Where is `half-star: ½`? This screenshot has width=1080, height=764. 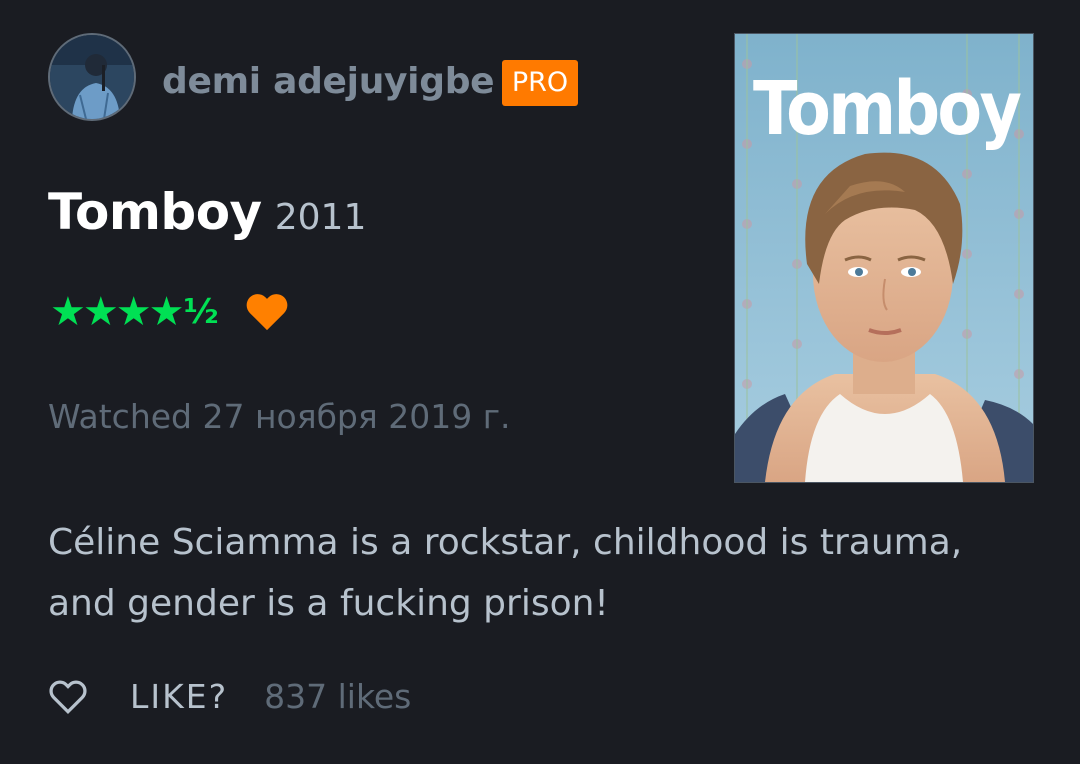
half-star: ½ is located at coordinates (201, 312).